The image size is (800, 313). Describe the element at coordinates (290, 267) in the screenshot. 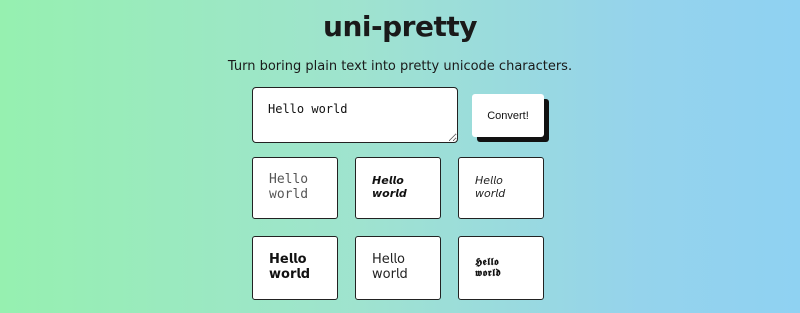

I see `result-text: 𝗛𝗲𝗹𝗹𝗼 𝘄𝗼𝗿𝗹𝗱` at that location.